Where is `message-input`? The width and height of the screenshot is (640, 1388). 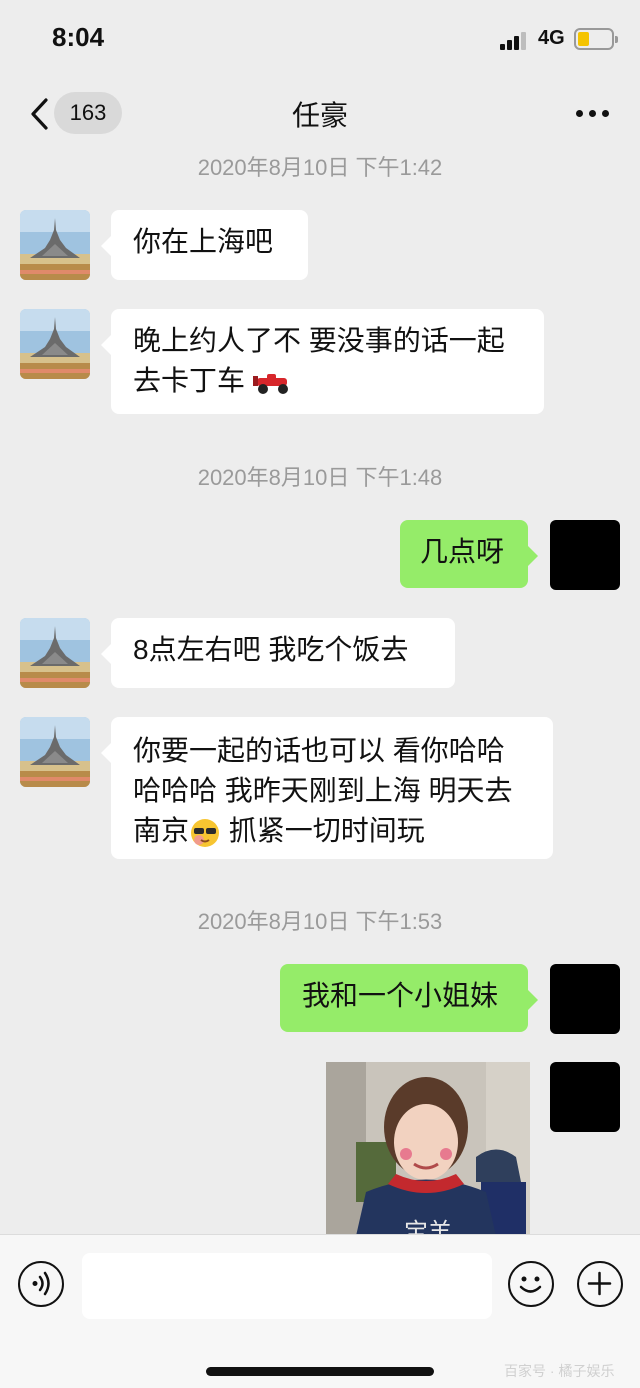
message-input is located at coordinates (287, 1286).